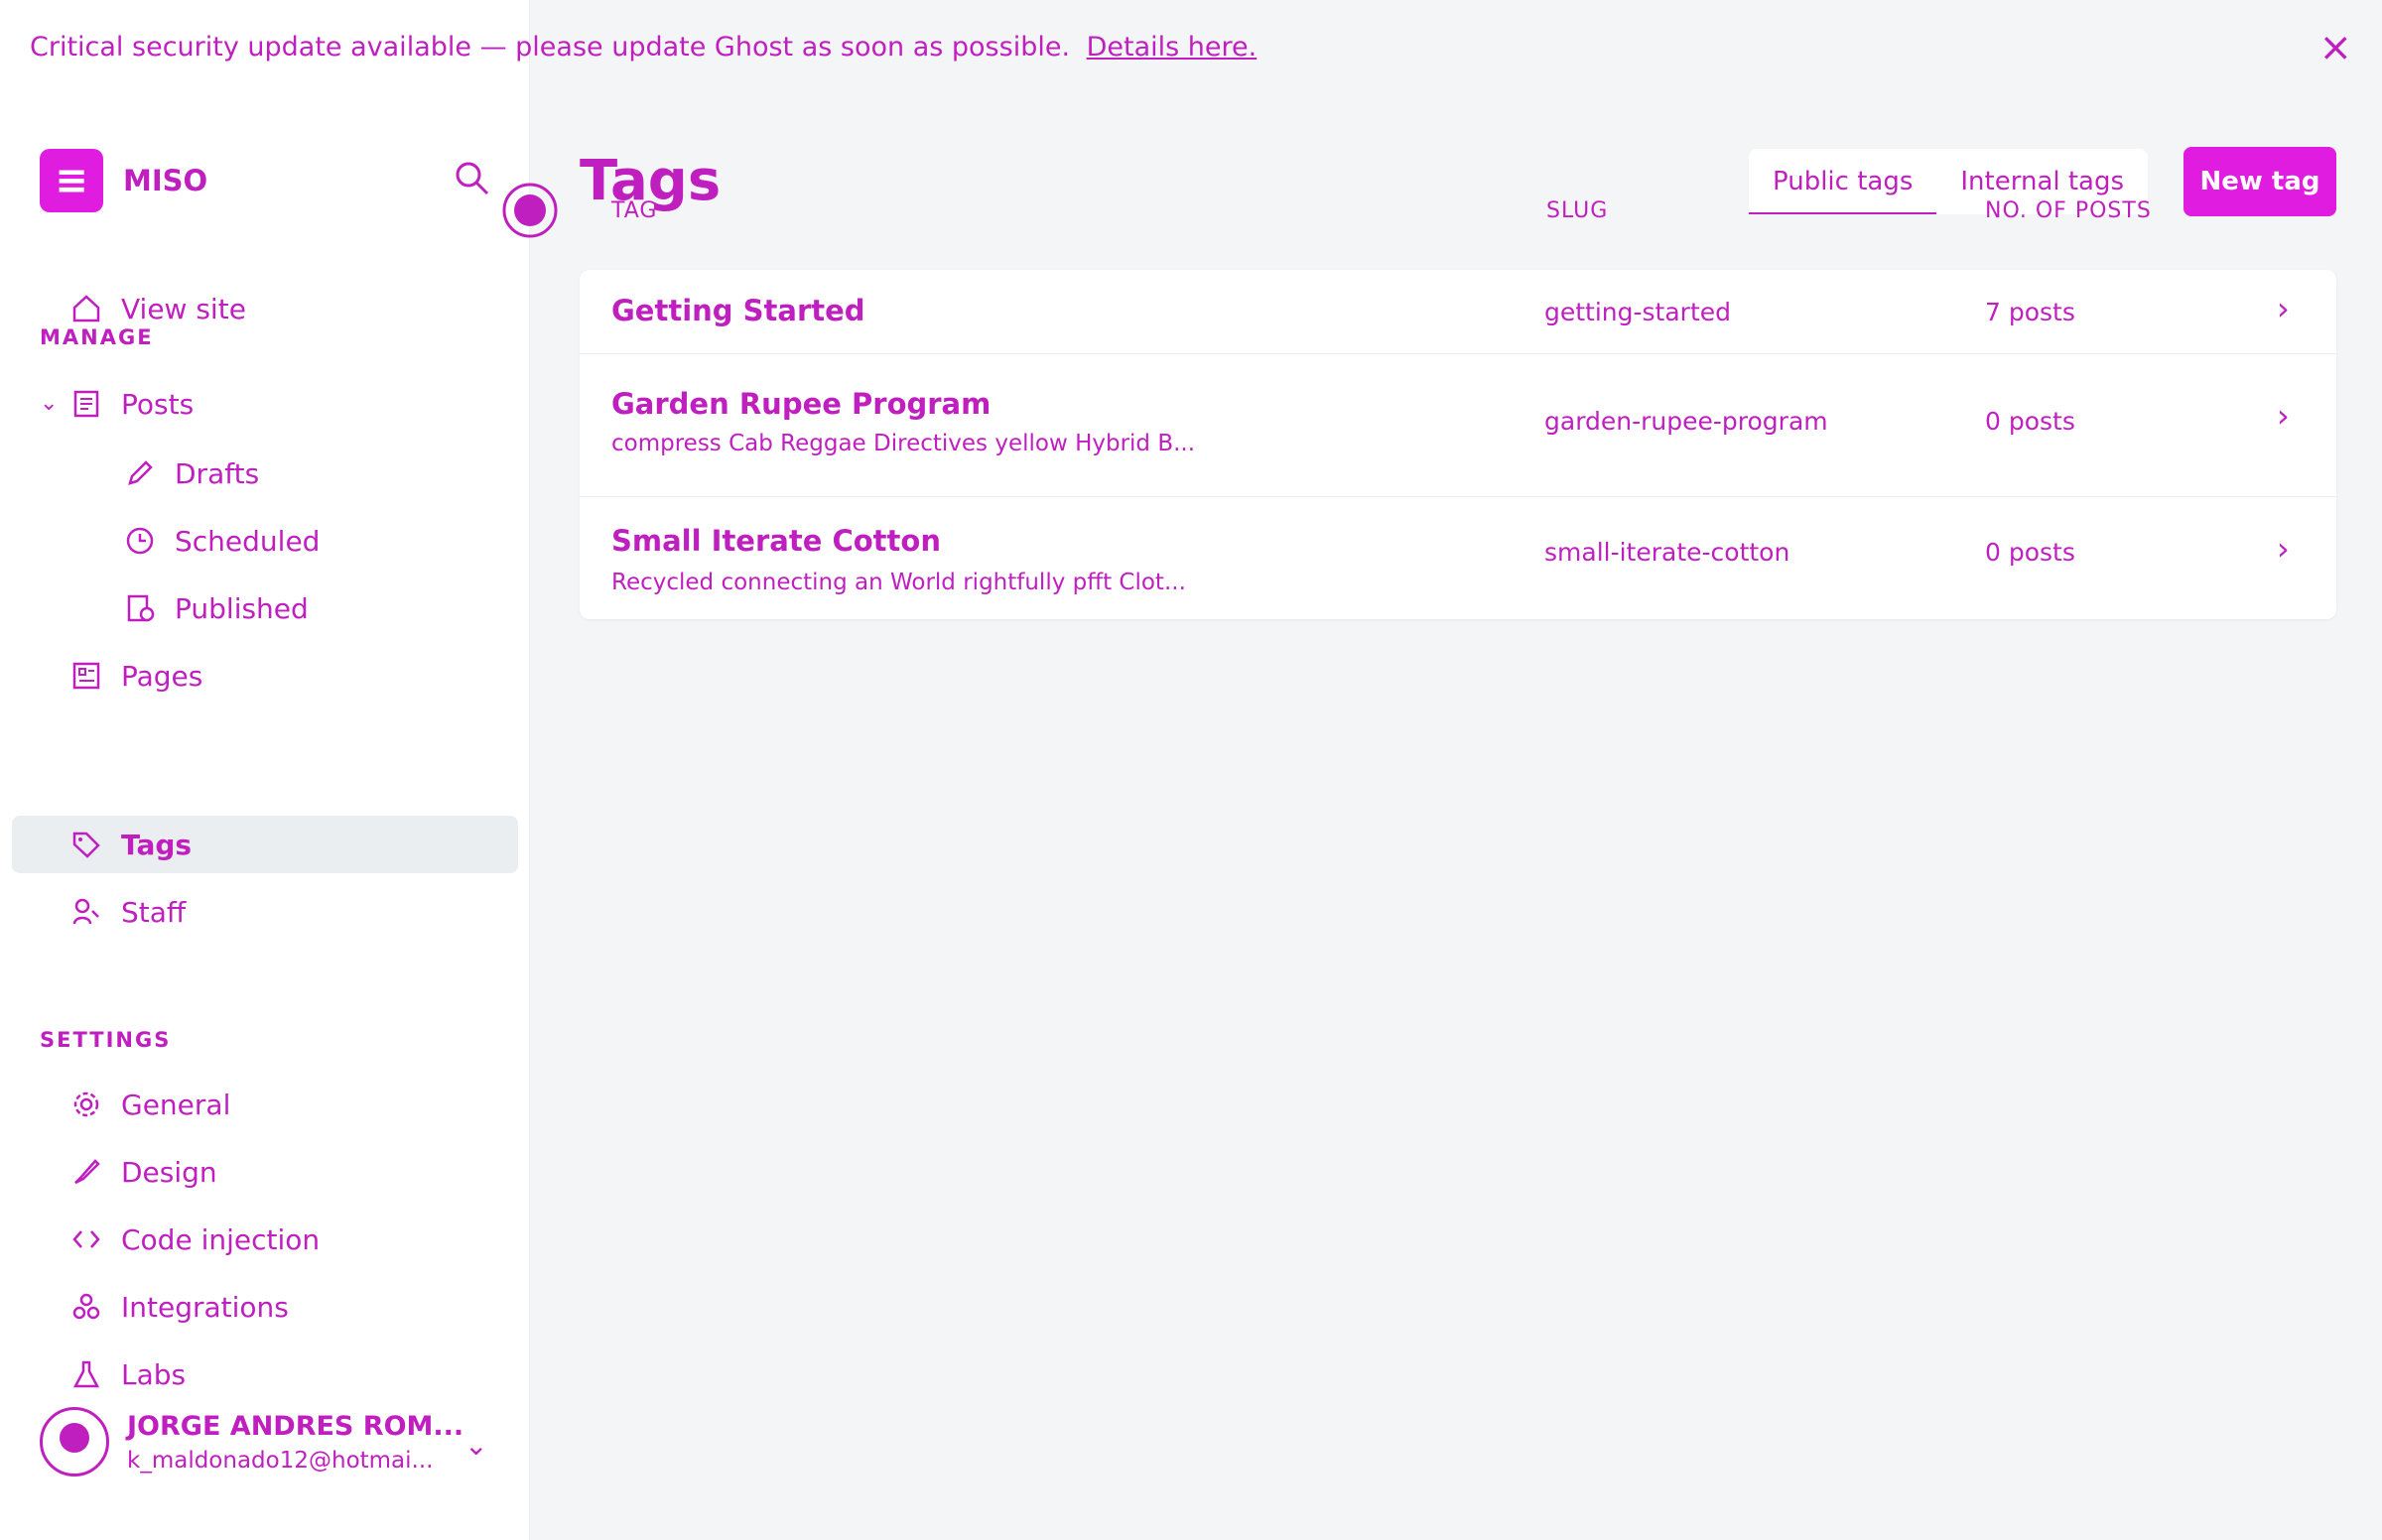 Image resolution: width=2382 pixels, height=1540 pixels. What do you see at coordinates (2335, 47) in the screenshot?
I see `close-icon: ×` at bounding box center [2335, 47].